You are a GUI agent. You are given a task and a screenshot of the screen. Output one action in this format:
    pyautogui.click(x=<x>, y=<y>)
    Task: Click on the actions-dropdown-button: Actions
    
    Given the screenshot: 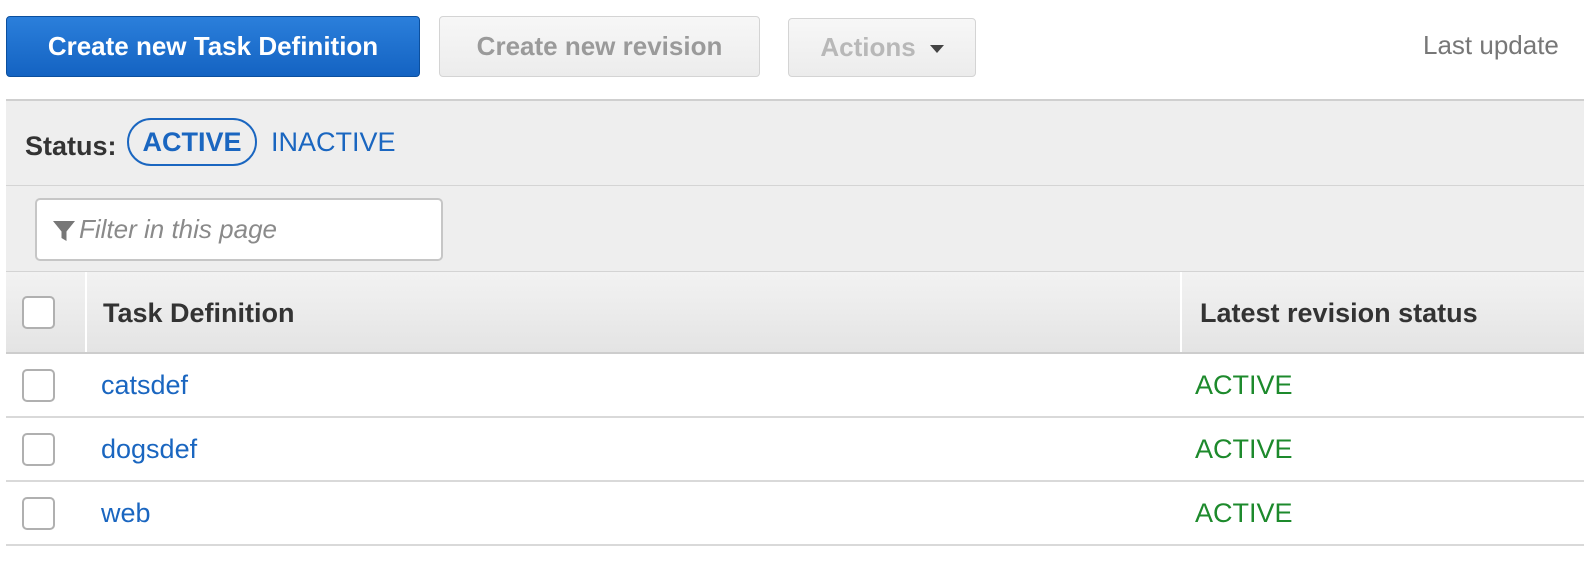 What is the action you would take?
    pyautogui.click(x=882, y=47)
    